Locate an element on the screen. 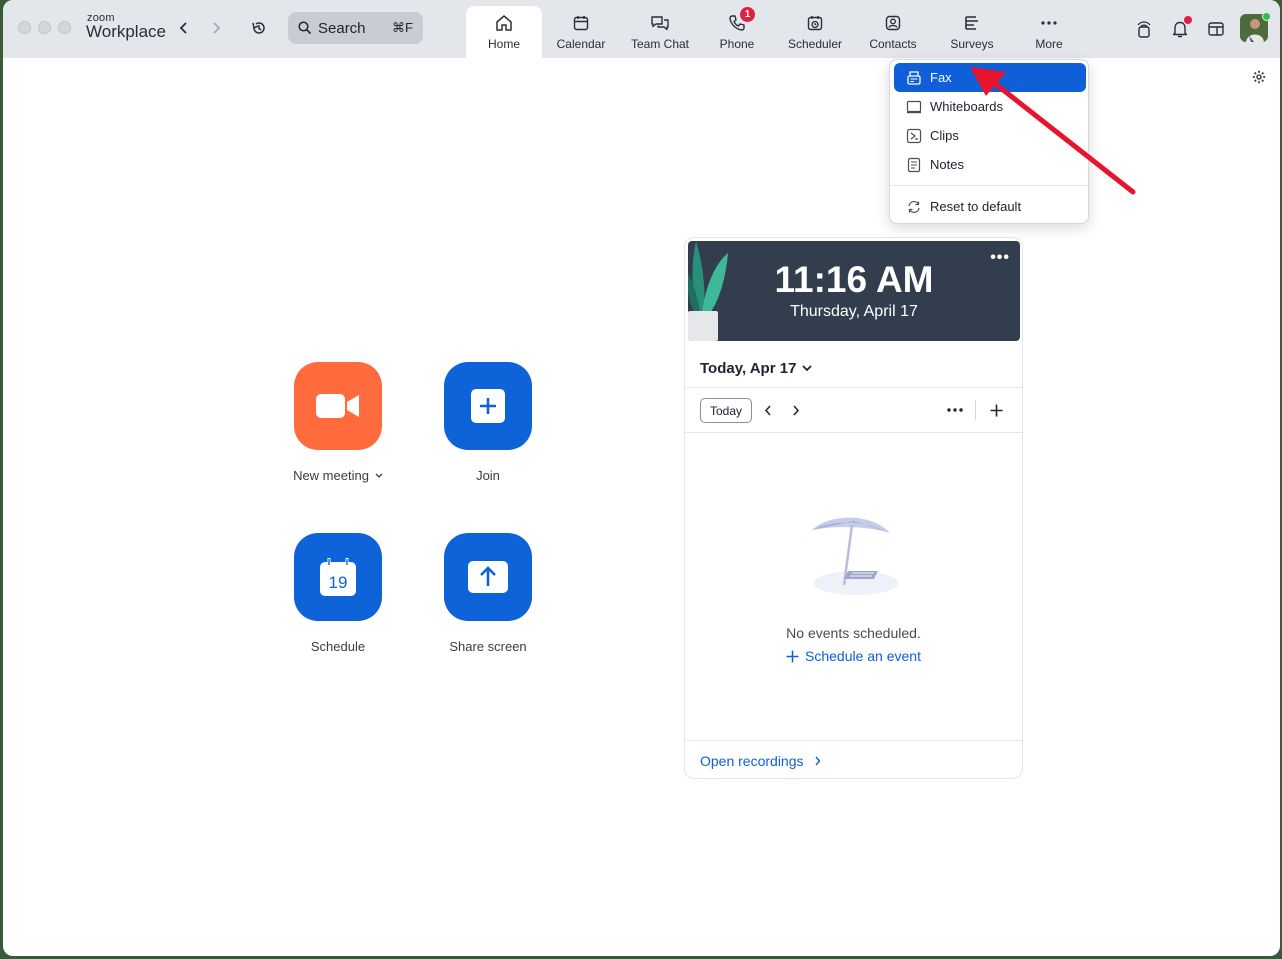 The height and width of the screenshot is (959, 1282). back-button is located at coordinates (184, 28).